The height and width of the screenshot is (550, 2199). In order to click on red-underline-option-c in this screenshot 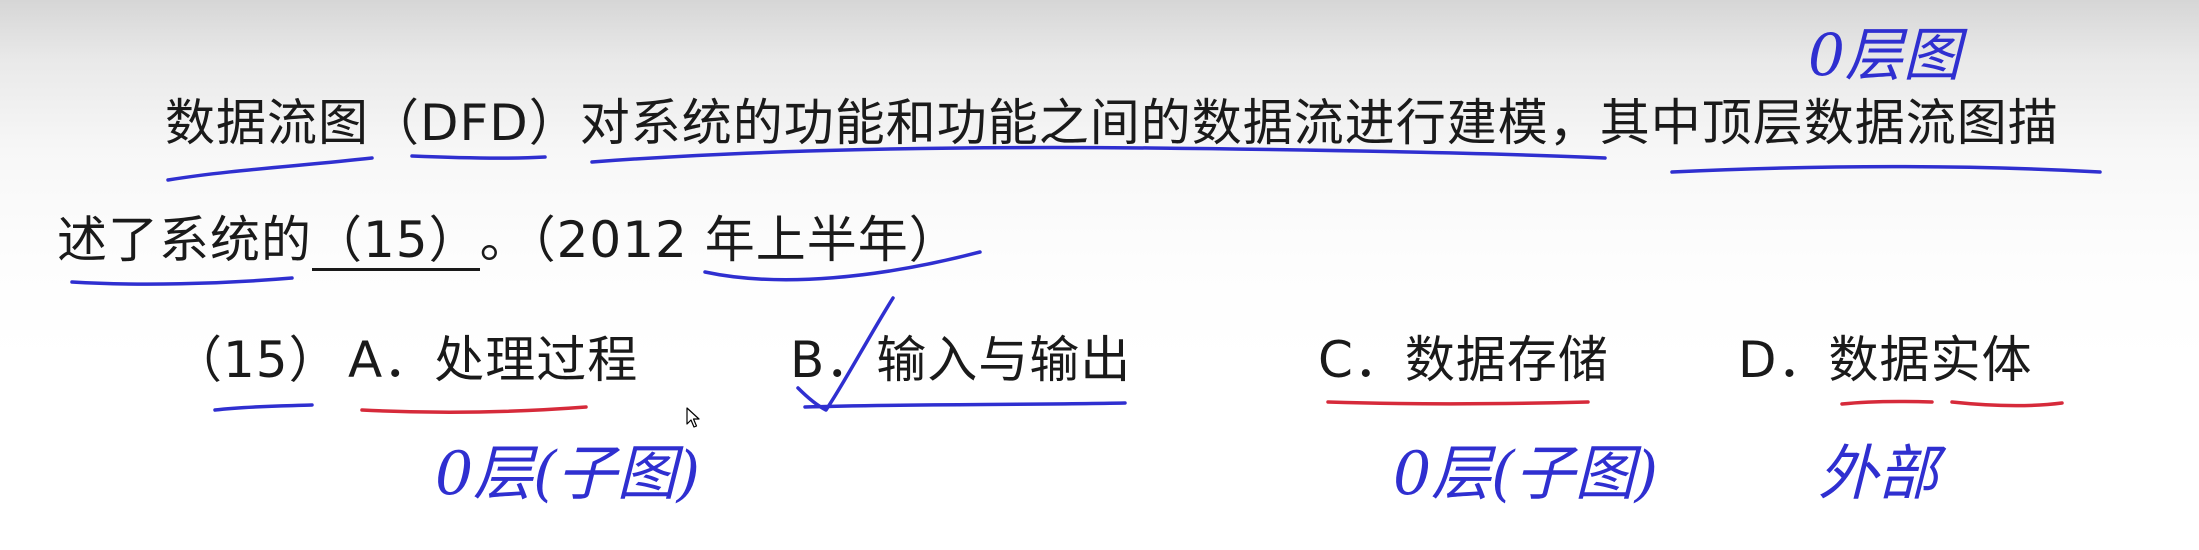, I will do `click(1458, 403)`.